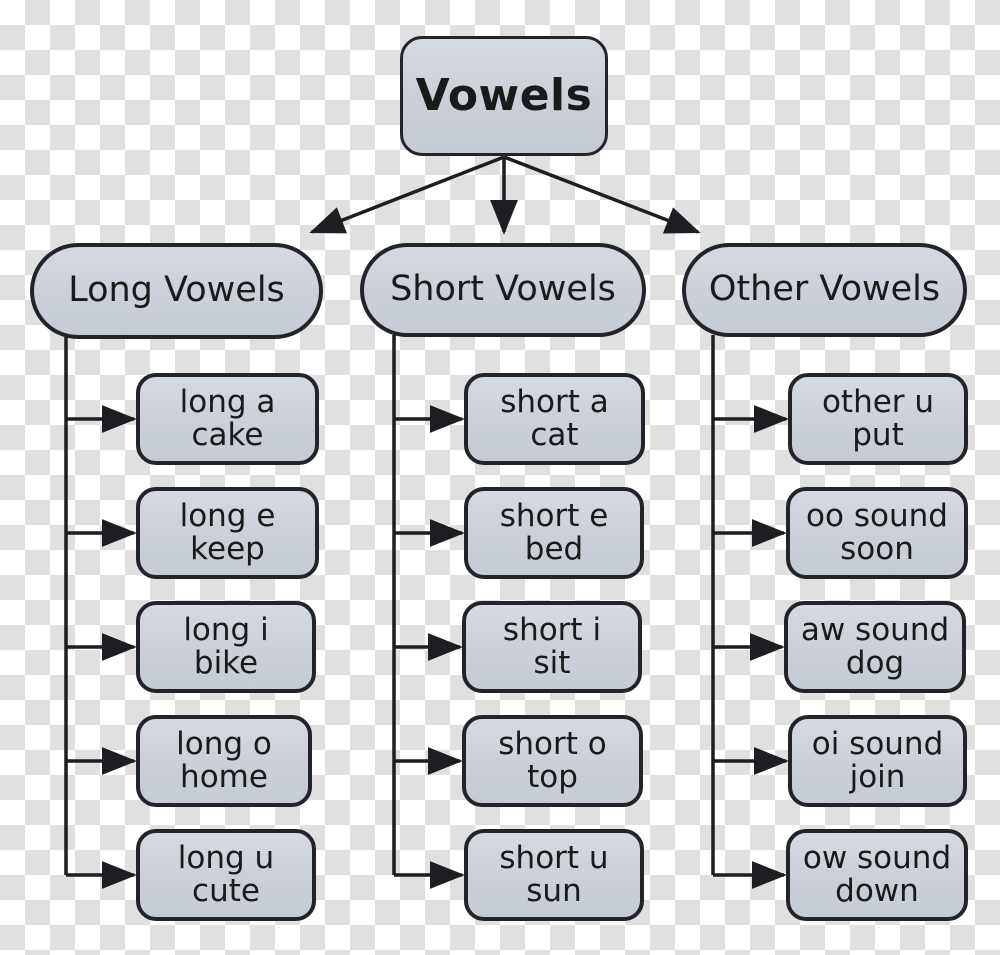 The image size is (1000, 955). What do you see at coordinates (176, 291) in the screenshot?
I see `node-branch-long-vowels: Long Vowels` at bounding box center [176, 291].